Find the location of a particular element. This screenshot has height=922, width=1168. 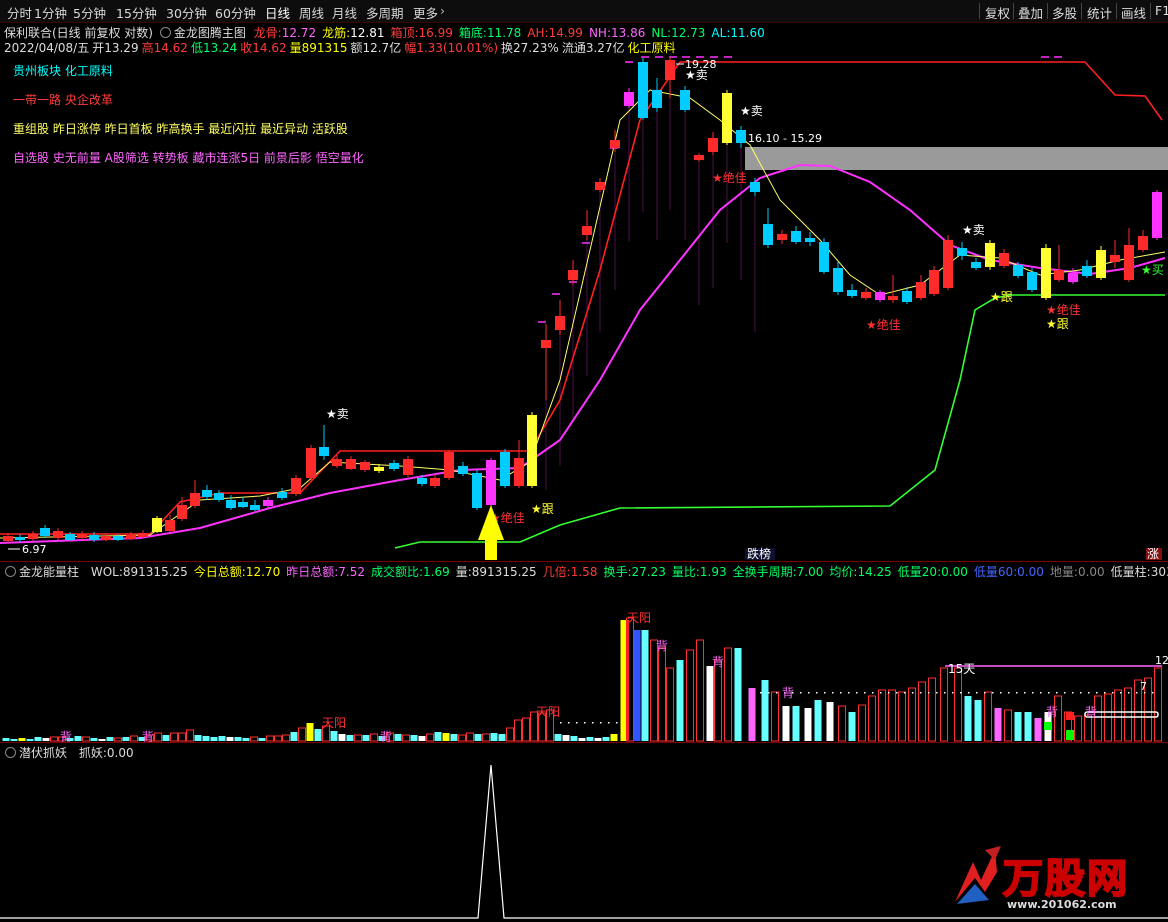

draw-line-button: 画线 is located at coordinates (1133, 12).